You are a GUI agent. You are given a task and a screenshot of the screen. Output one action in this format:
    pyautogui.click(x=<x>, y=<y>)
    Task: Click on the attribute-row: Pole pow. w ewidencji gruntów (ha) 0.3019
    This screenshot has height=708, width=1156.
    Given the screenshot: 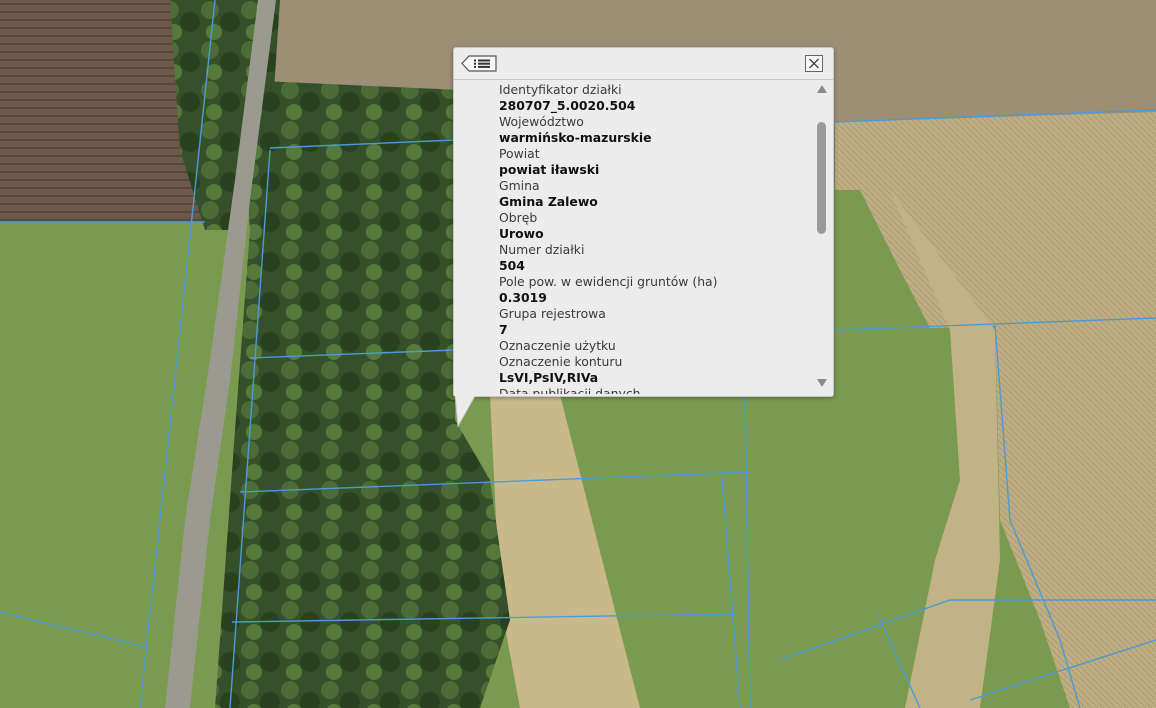 What is the action you would take?
    pyautogui.click(x=654, y=290)
    